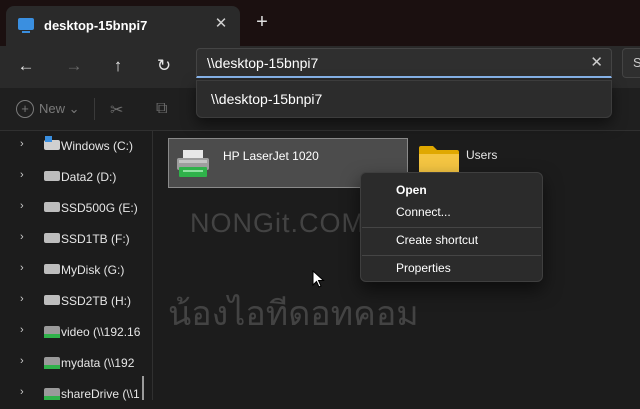 The image size is (640, 409). What do you see at coordinates (100, 394) in the screenshot?
I see `sidebar-item-label: shareDrive (\\1` at bounding box center [100, 394].